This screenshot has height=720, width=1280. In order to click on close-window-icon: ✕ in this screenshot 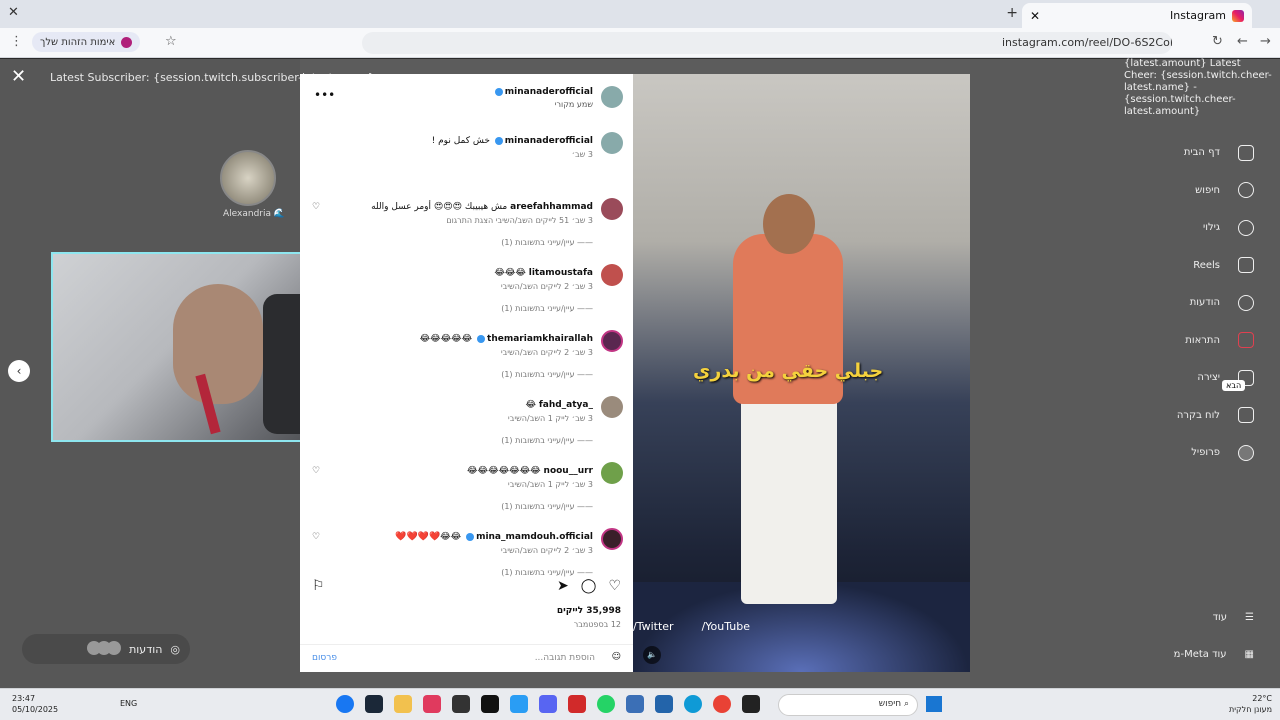, I will do `click(13, 12)`.